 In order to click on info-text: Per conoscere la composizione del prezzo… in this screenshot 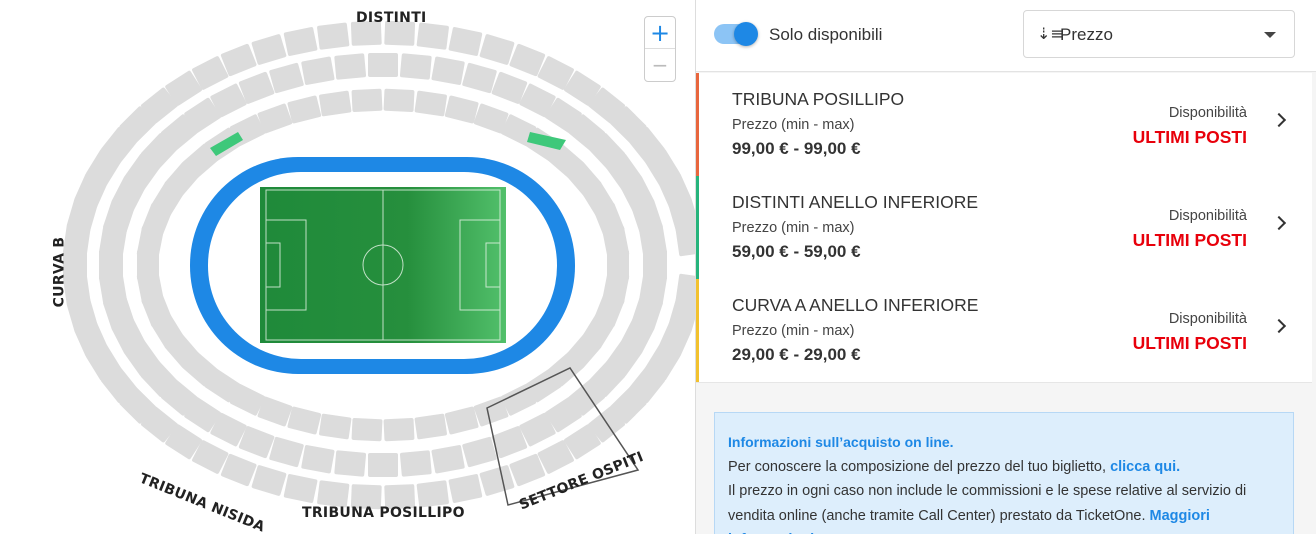, I will do `click(917, 466)`.